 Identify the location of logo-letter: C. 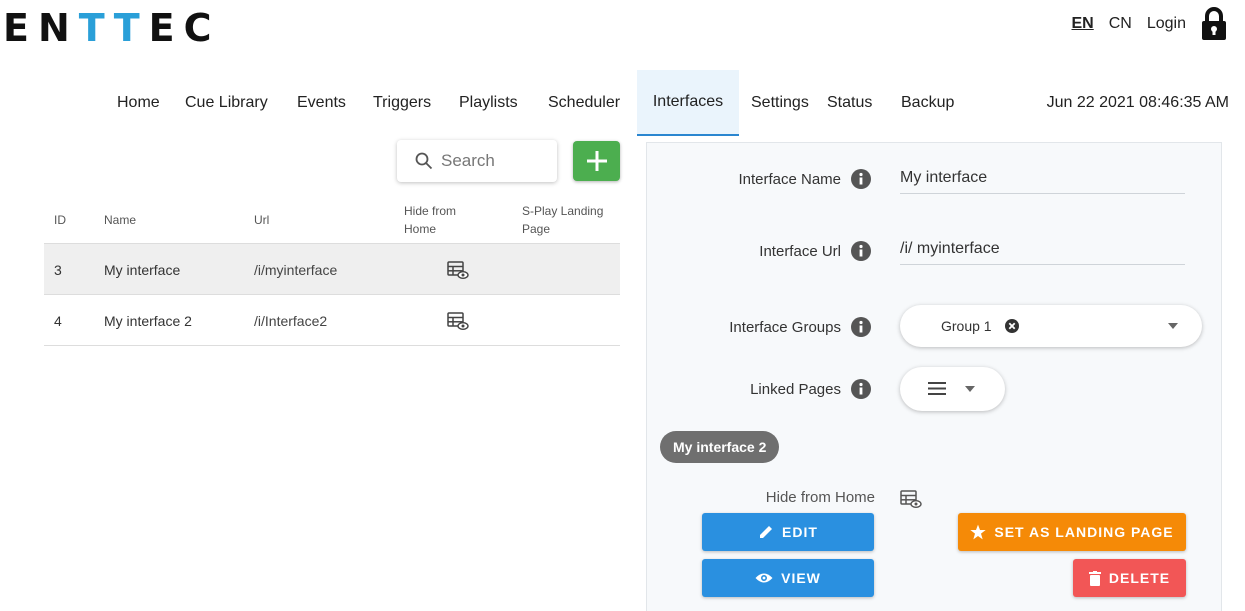
(202, 28).